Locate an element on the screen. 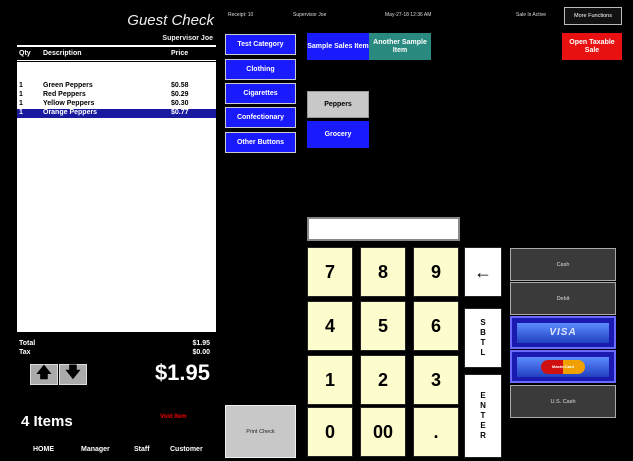 This screenshot has height=461, width=633. mastercard-button: MasterCard is located at coordinates (563, 366).